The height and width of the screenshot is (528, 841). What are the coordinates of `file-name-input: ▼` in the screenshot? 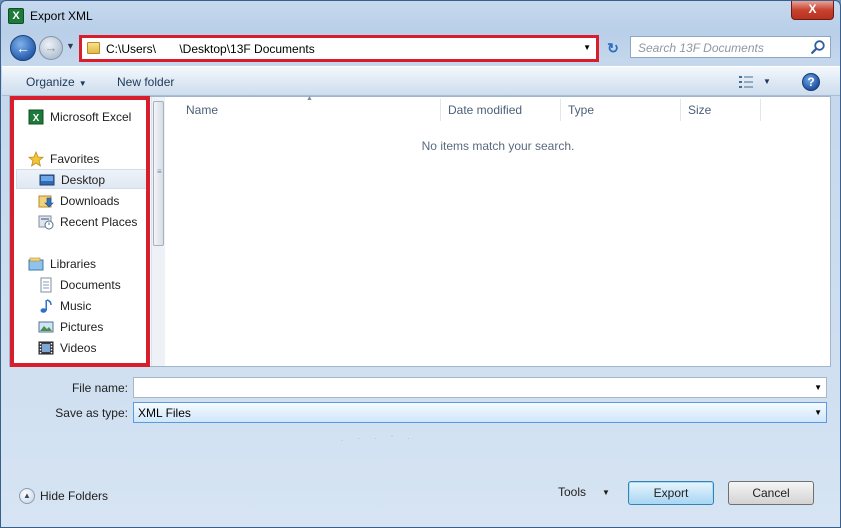 It's located at (480, 387).